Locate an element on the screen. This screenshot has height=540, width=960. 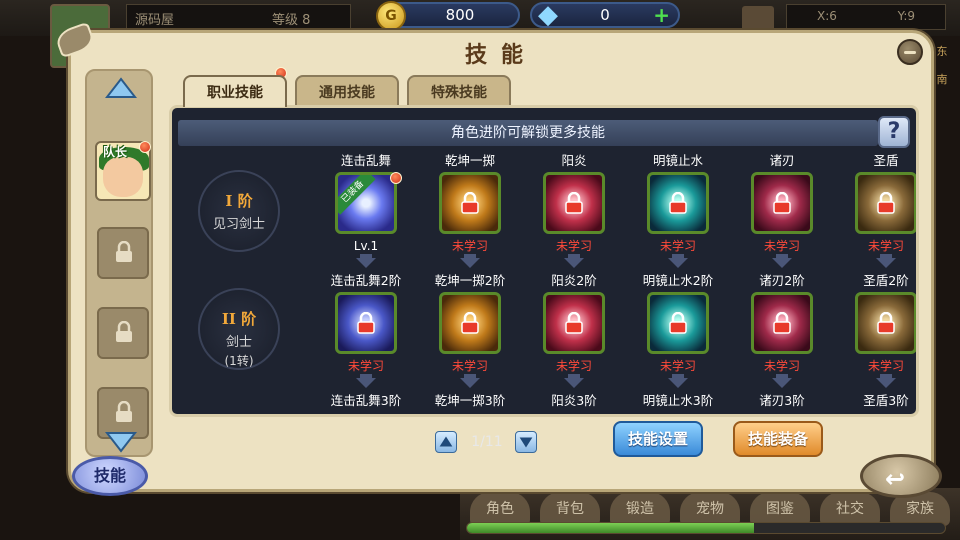
tier-number: I 阶 is located at coordinates (239, 201).